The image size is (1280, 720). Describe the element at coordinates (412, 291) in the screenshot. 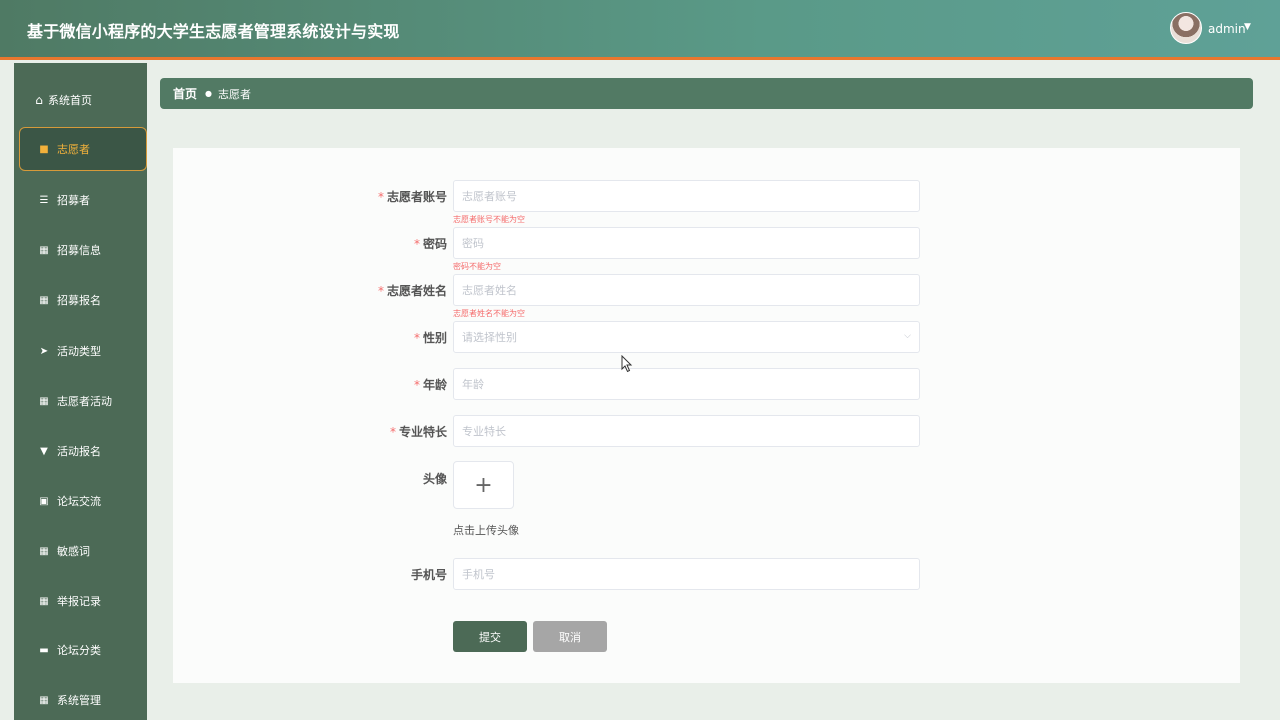

I see `name-label: * 志愿者姓名` at that location.